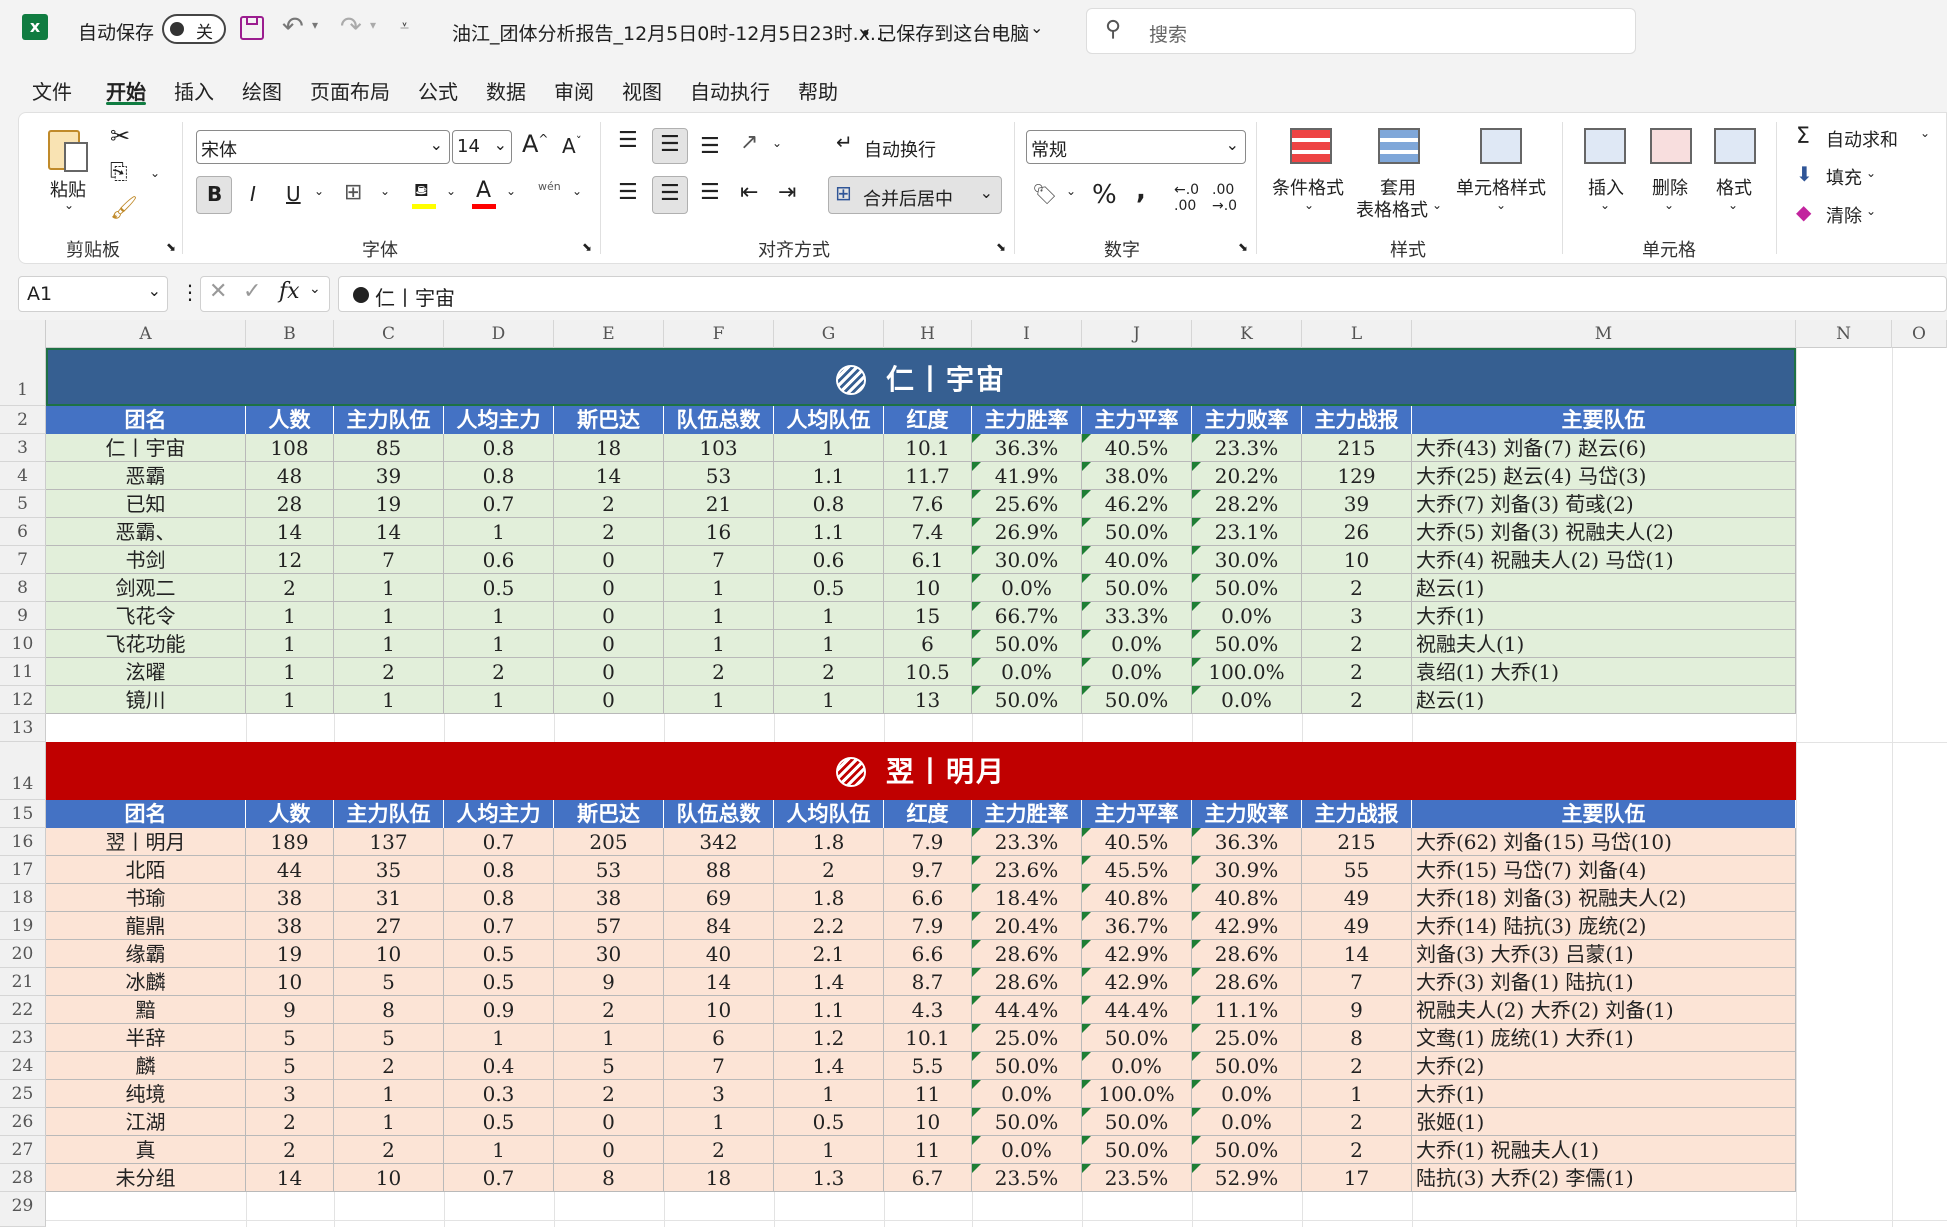 The width and height of the screenshot is (1947, 1227). I want to click on table-cell: 18.4%, so click(1027, 898).